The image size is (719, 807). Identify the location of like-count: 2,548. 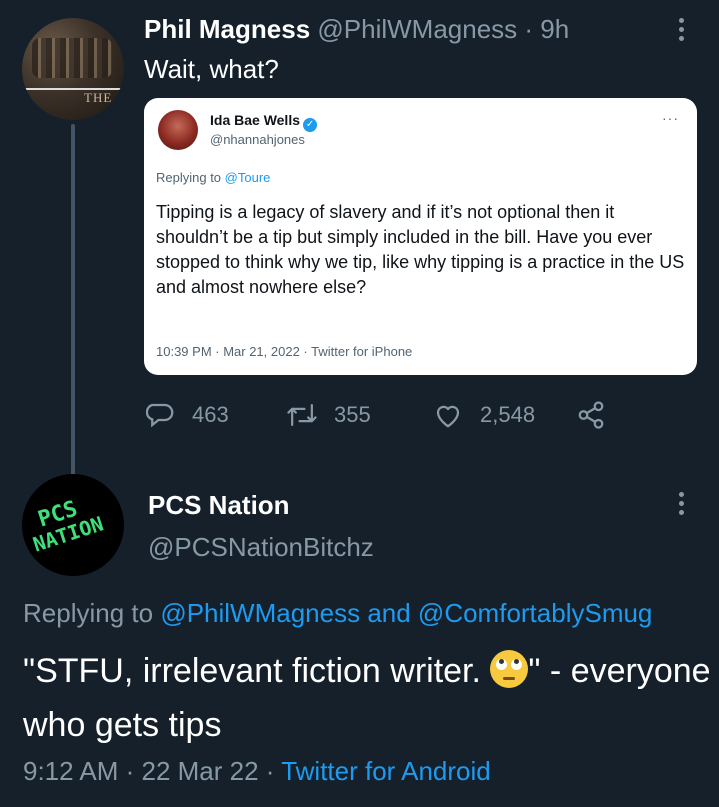
(508, 414).